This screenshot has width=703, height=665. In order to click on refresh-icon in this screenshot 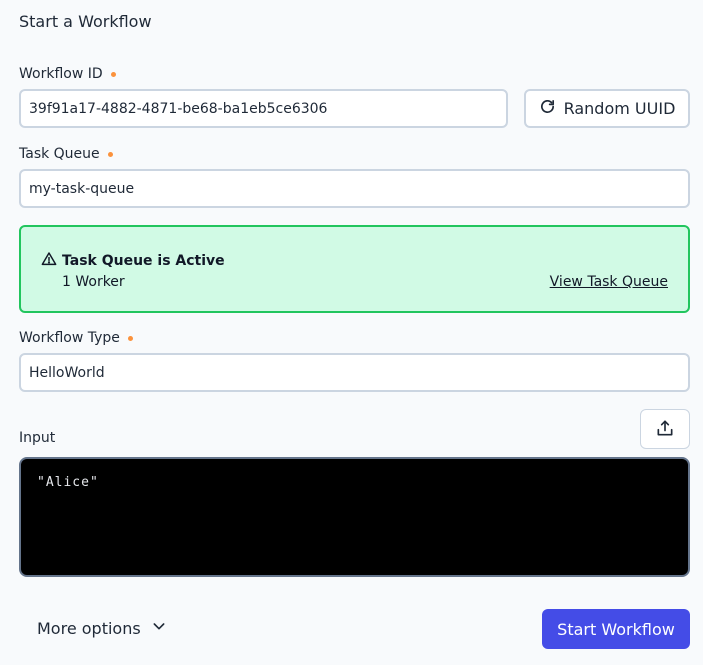, I will do `click(547, 108)`.